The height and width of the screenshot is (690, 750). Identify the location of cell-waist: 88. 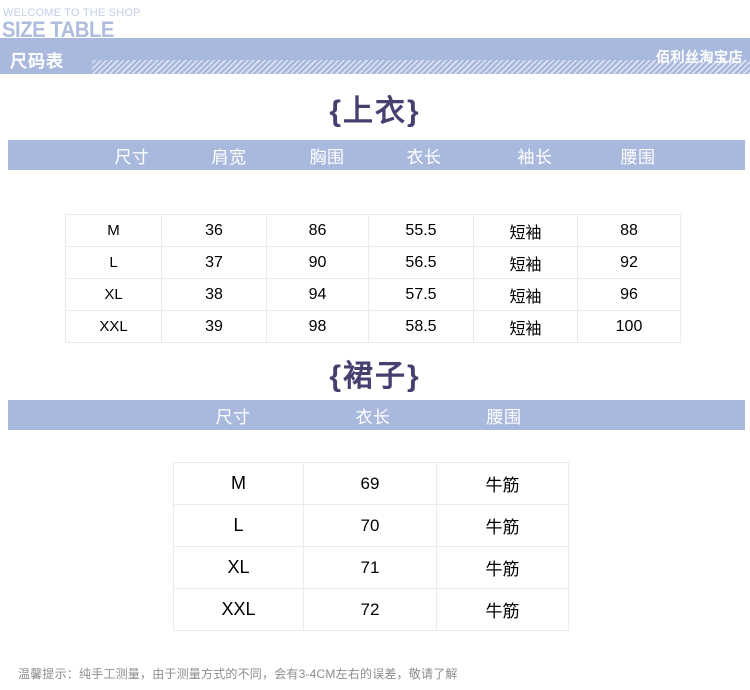
(629, 230).